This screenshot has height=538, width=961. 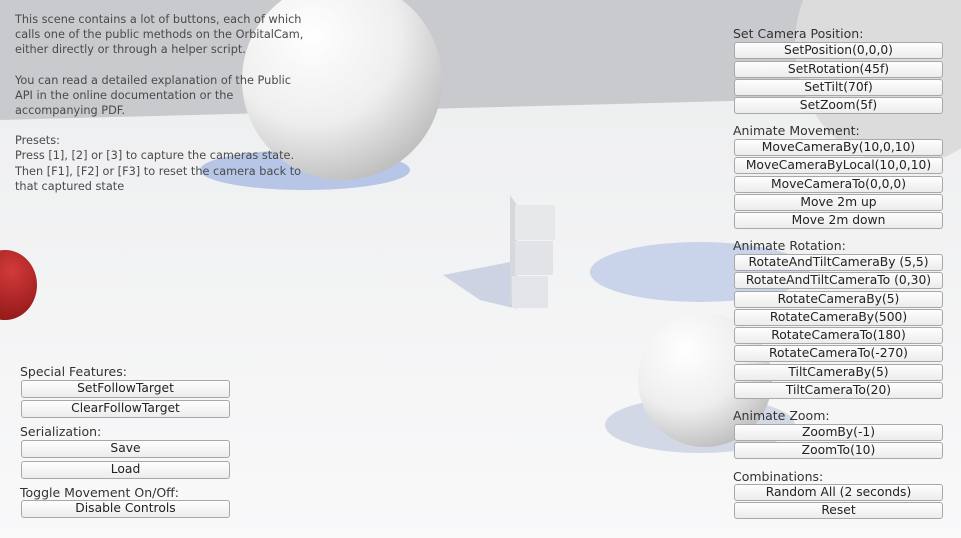 What do you see at coordinates (125, 449) in the screenshot?
I see `save-button: Save` at bounding box center [125, 449].